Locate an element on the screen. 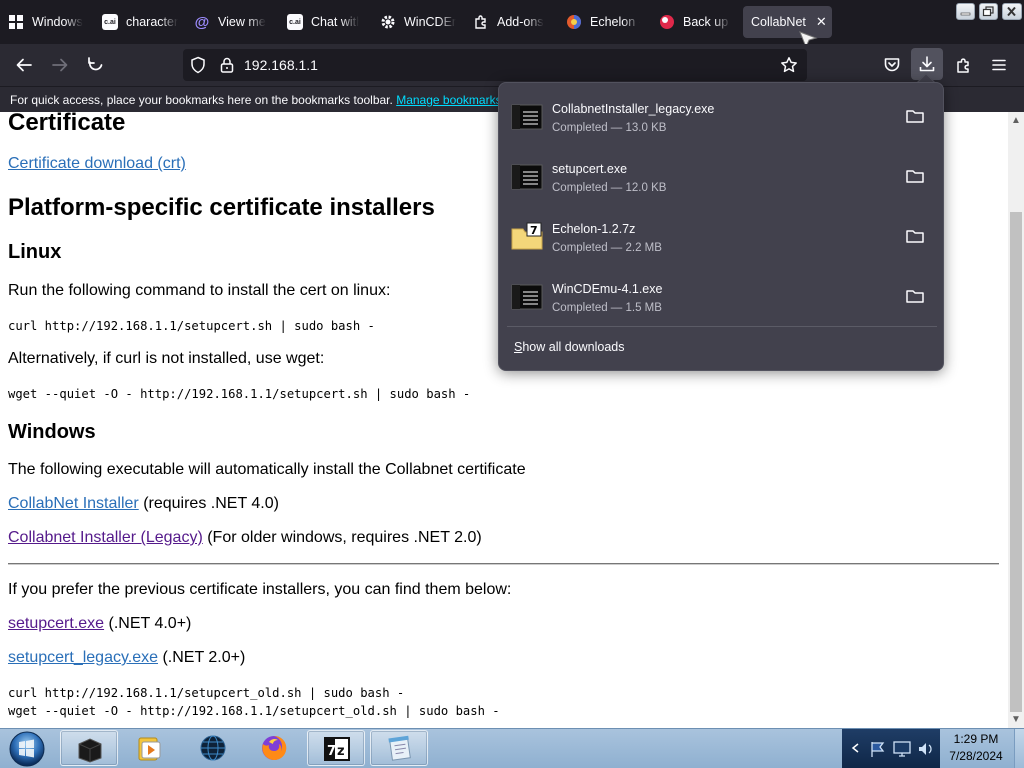  scroll-down-arrow-icon: ▼ is located at coordinates (1016, 720).